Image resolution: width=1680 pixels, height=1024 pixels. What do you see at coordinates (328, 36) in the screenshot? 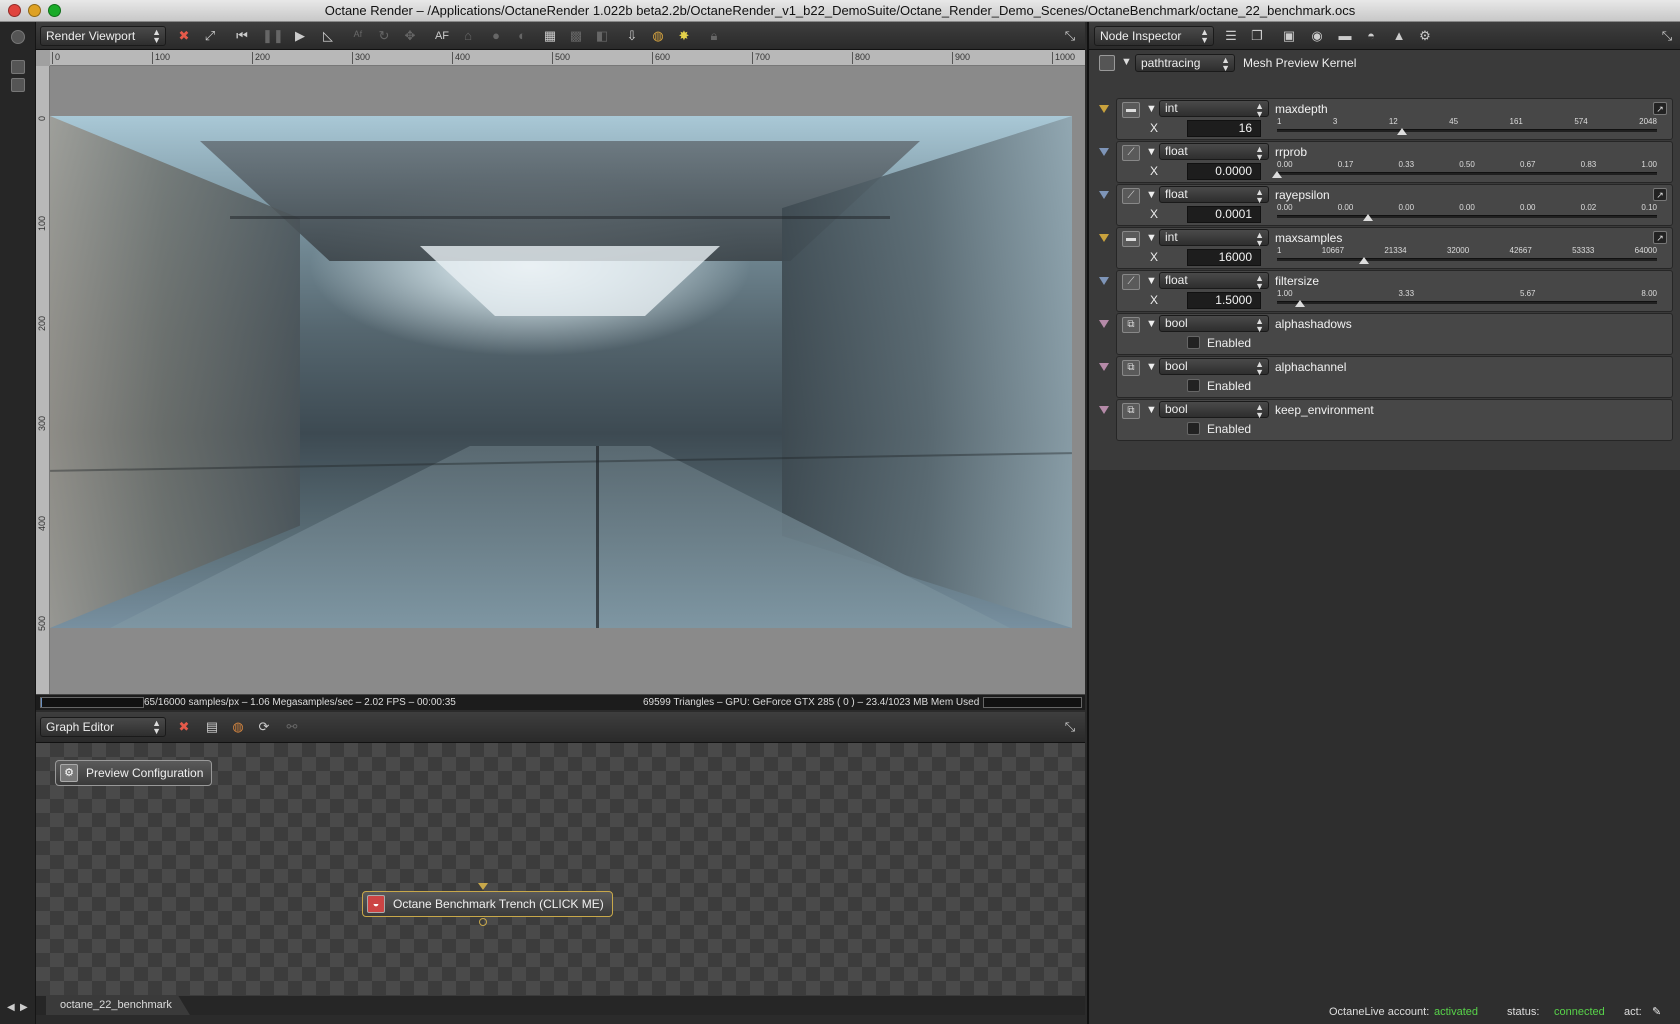
I see `region-render-icon: ◺` at bounding box center [328, 36].